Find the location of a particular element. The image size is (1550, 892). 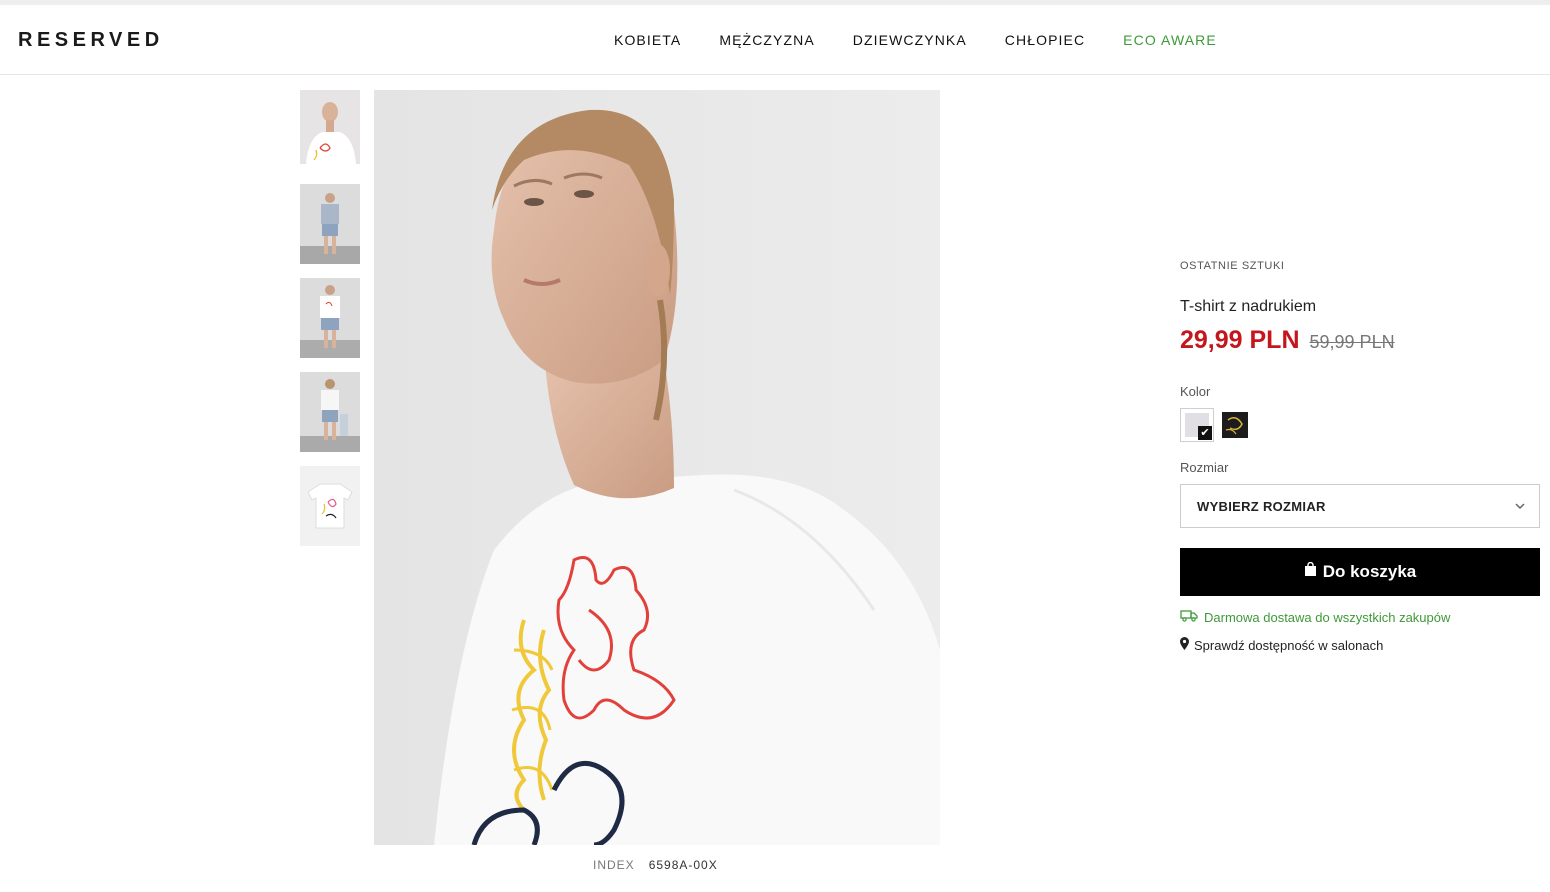

size-label: Rozmiar is located at coordinates (1204, 467).